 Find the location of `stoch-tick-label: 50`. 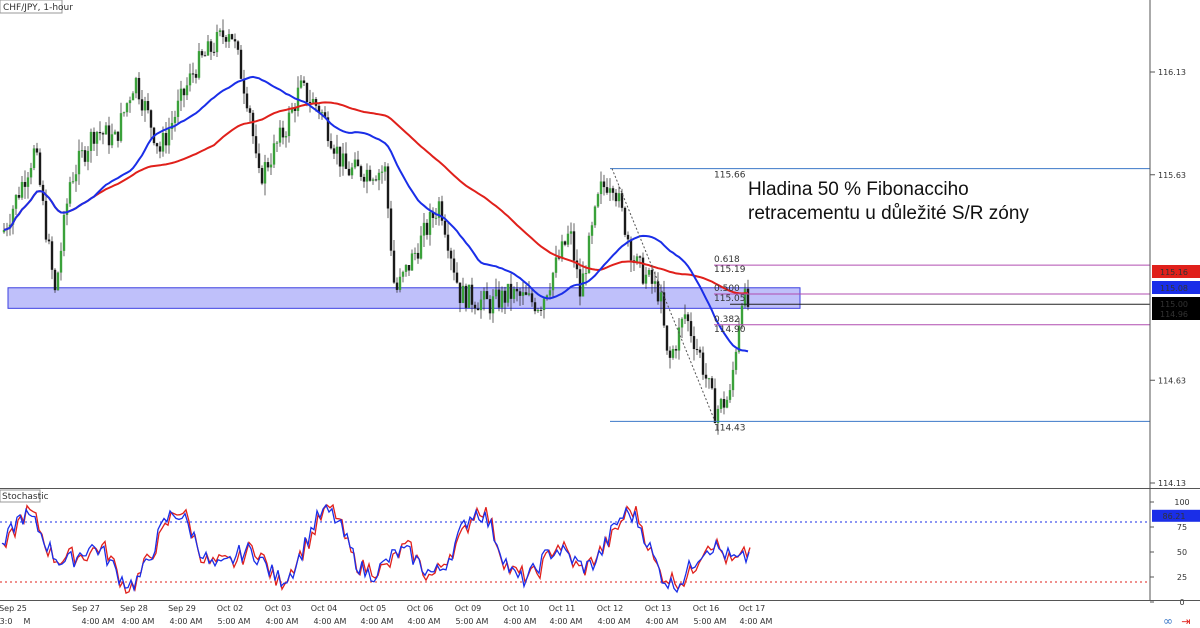

stoch-tick-label: 50 is located at coordinates (1182, 552).